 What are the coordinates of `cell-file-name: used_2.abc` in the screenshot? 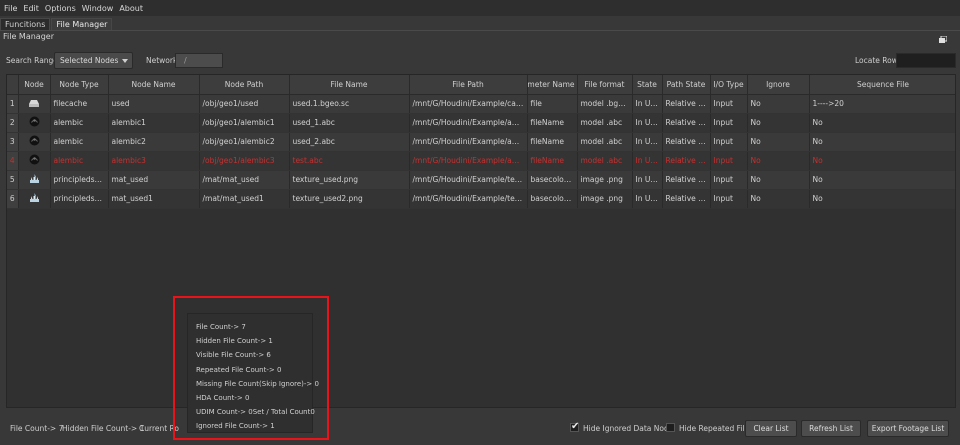 It's located at (349, 142).